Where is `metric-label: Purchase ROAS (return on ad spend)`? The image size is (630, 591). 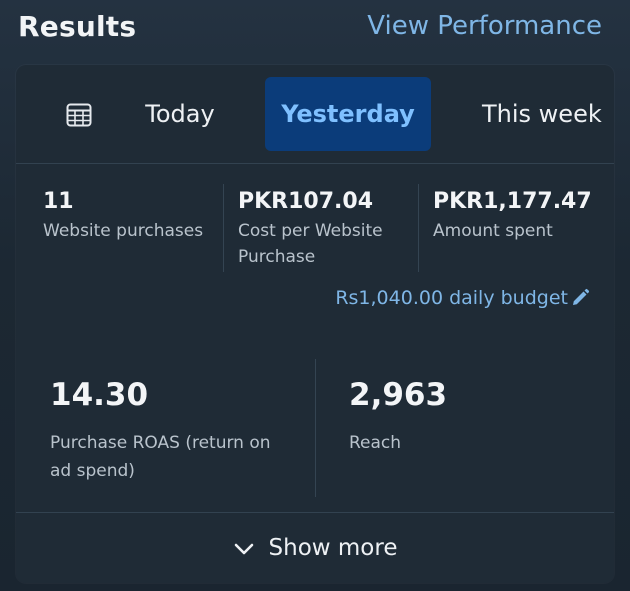
metric-label: Purchase ROAS (return on ad spend) is located at coordinates (160, 457).